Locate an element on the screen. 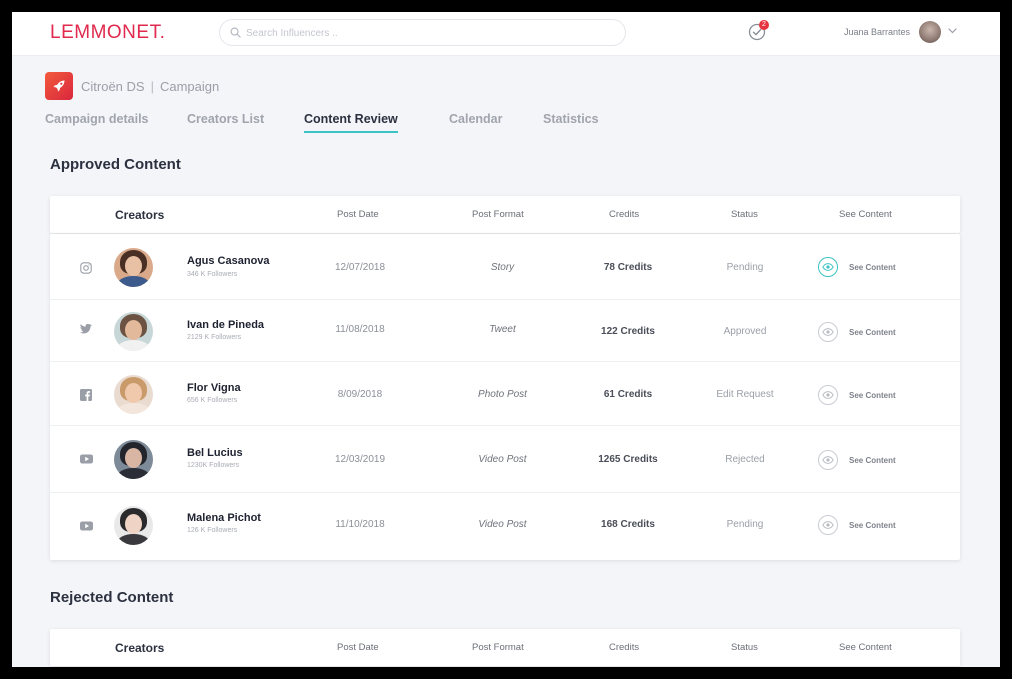 The width and height of the screenshot is (1012, 679). creator-followers: 656 K Followers is located at coordinates (212, 400).